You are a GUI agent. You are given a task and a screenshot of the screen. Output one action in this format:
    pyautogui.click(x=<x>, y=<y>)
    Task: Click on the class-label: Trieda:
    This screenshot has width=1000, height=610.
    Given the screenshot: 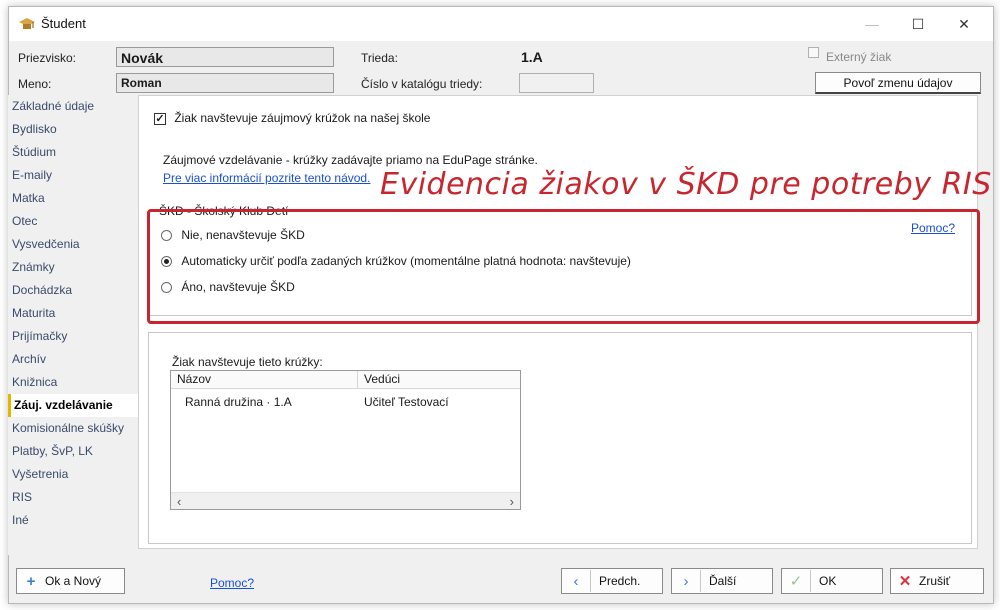 What is the action you would take?
    pyautogui.click(x=379, y=58)
    